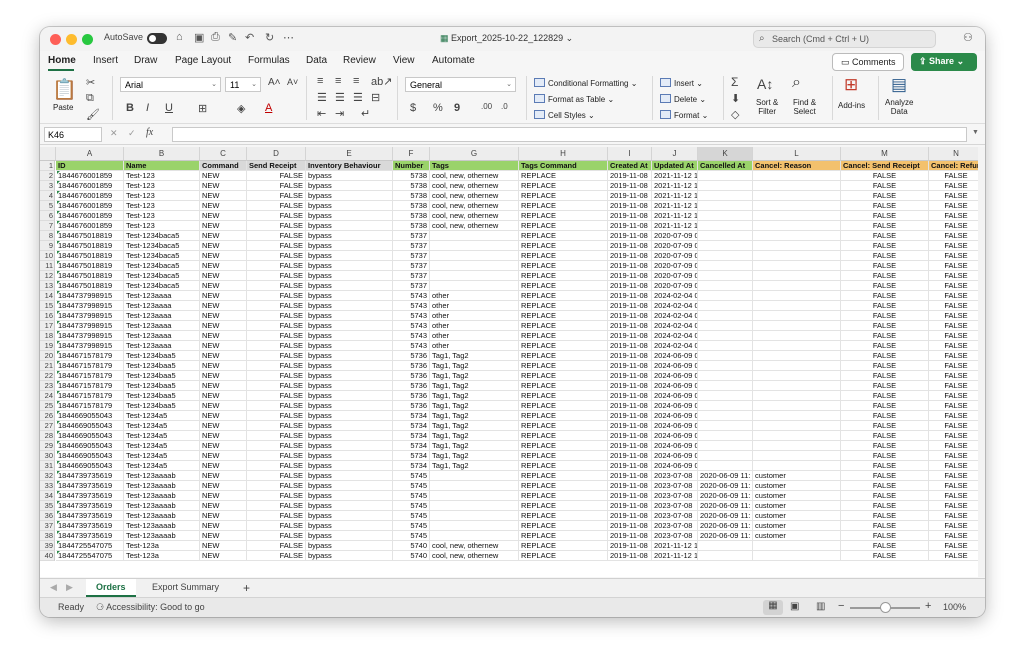  What do you see at coordinates (47, 226) in the screenshot?
I see `row-header: 7` at bounding box center [47, 226].